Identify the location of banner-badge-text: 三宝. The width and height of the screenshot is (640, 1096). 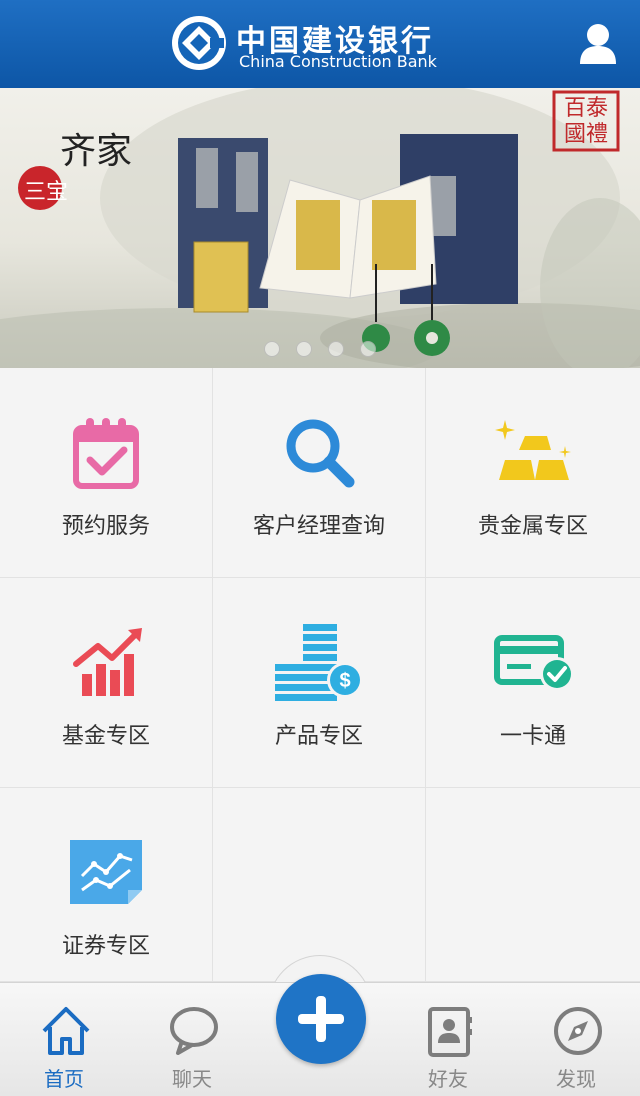
(46, 192).